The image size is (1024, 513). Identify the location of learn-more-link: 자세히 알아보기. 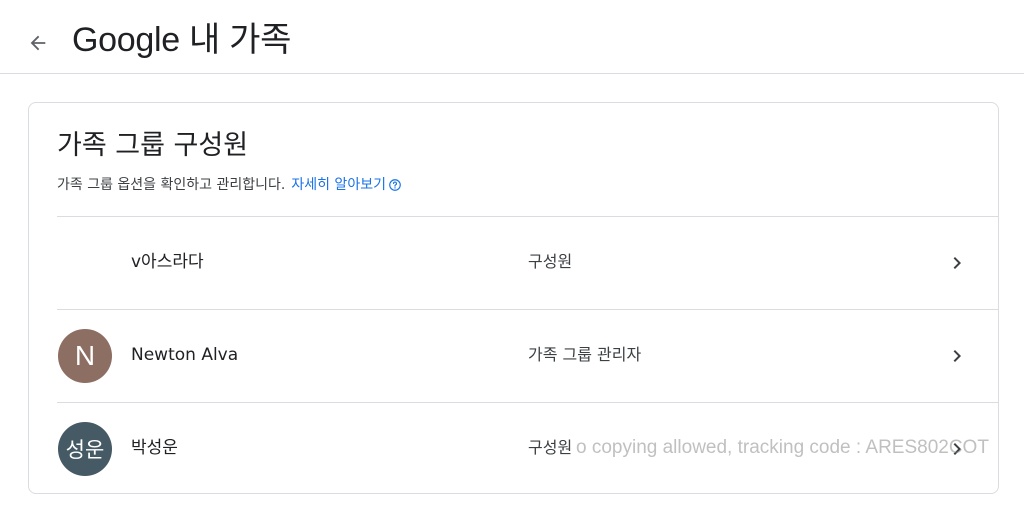
(338, 185).